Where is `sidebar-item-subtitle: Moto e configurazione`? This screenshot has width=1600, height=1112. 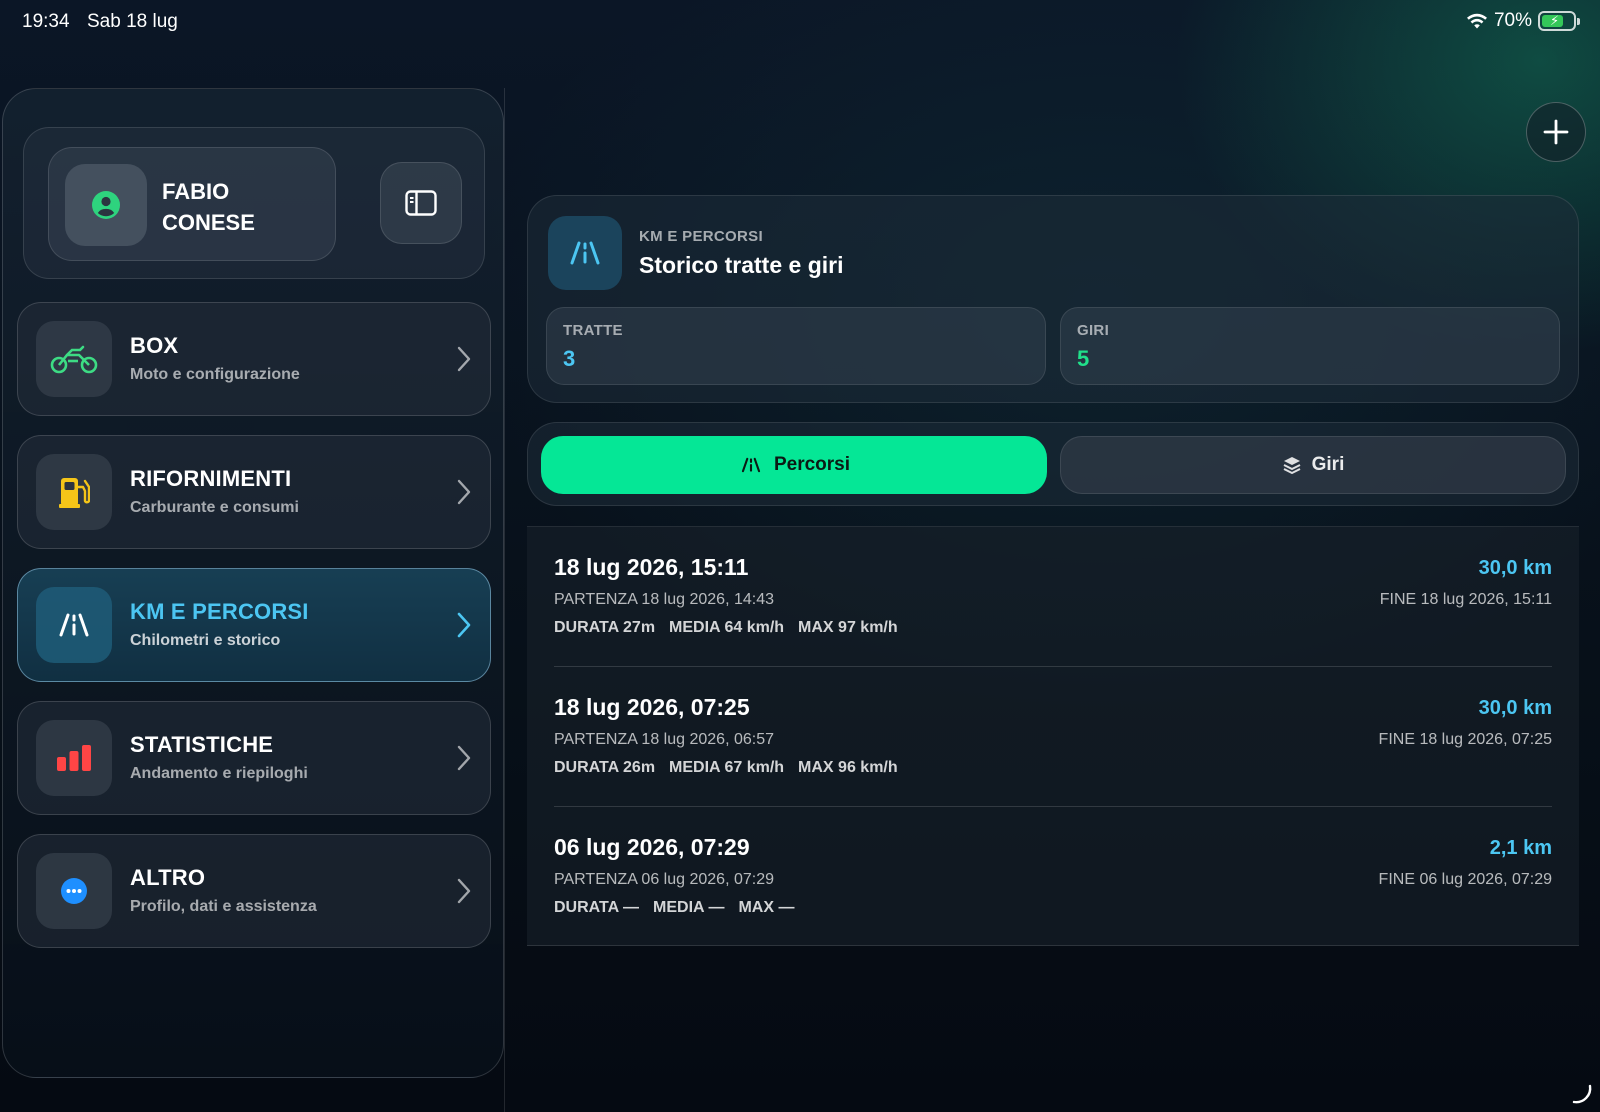
sidebar-item-subtitle: Moto e configurazione is located at coordinates (215, 374).